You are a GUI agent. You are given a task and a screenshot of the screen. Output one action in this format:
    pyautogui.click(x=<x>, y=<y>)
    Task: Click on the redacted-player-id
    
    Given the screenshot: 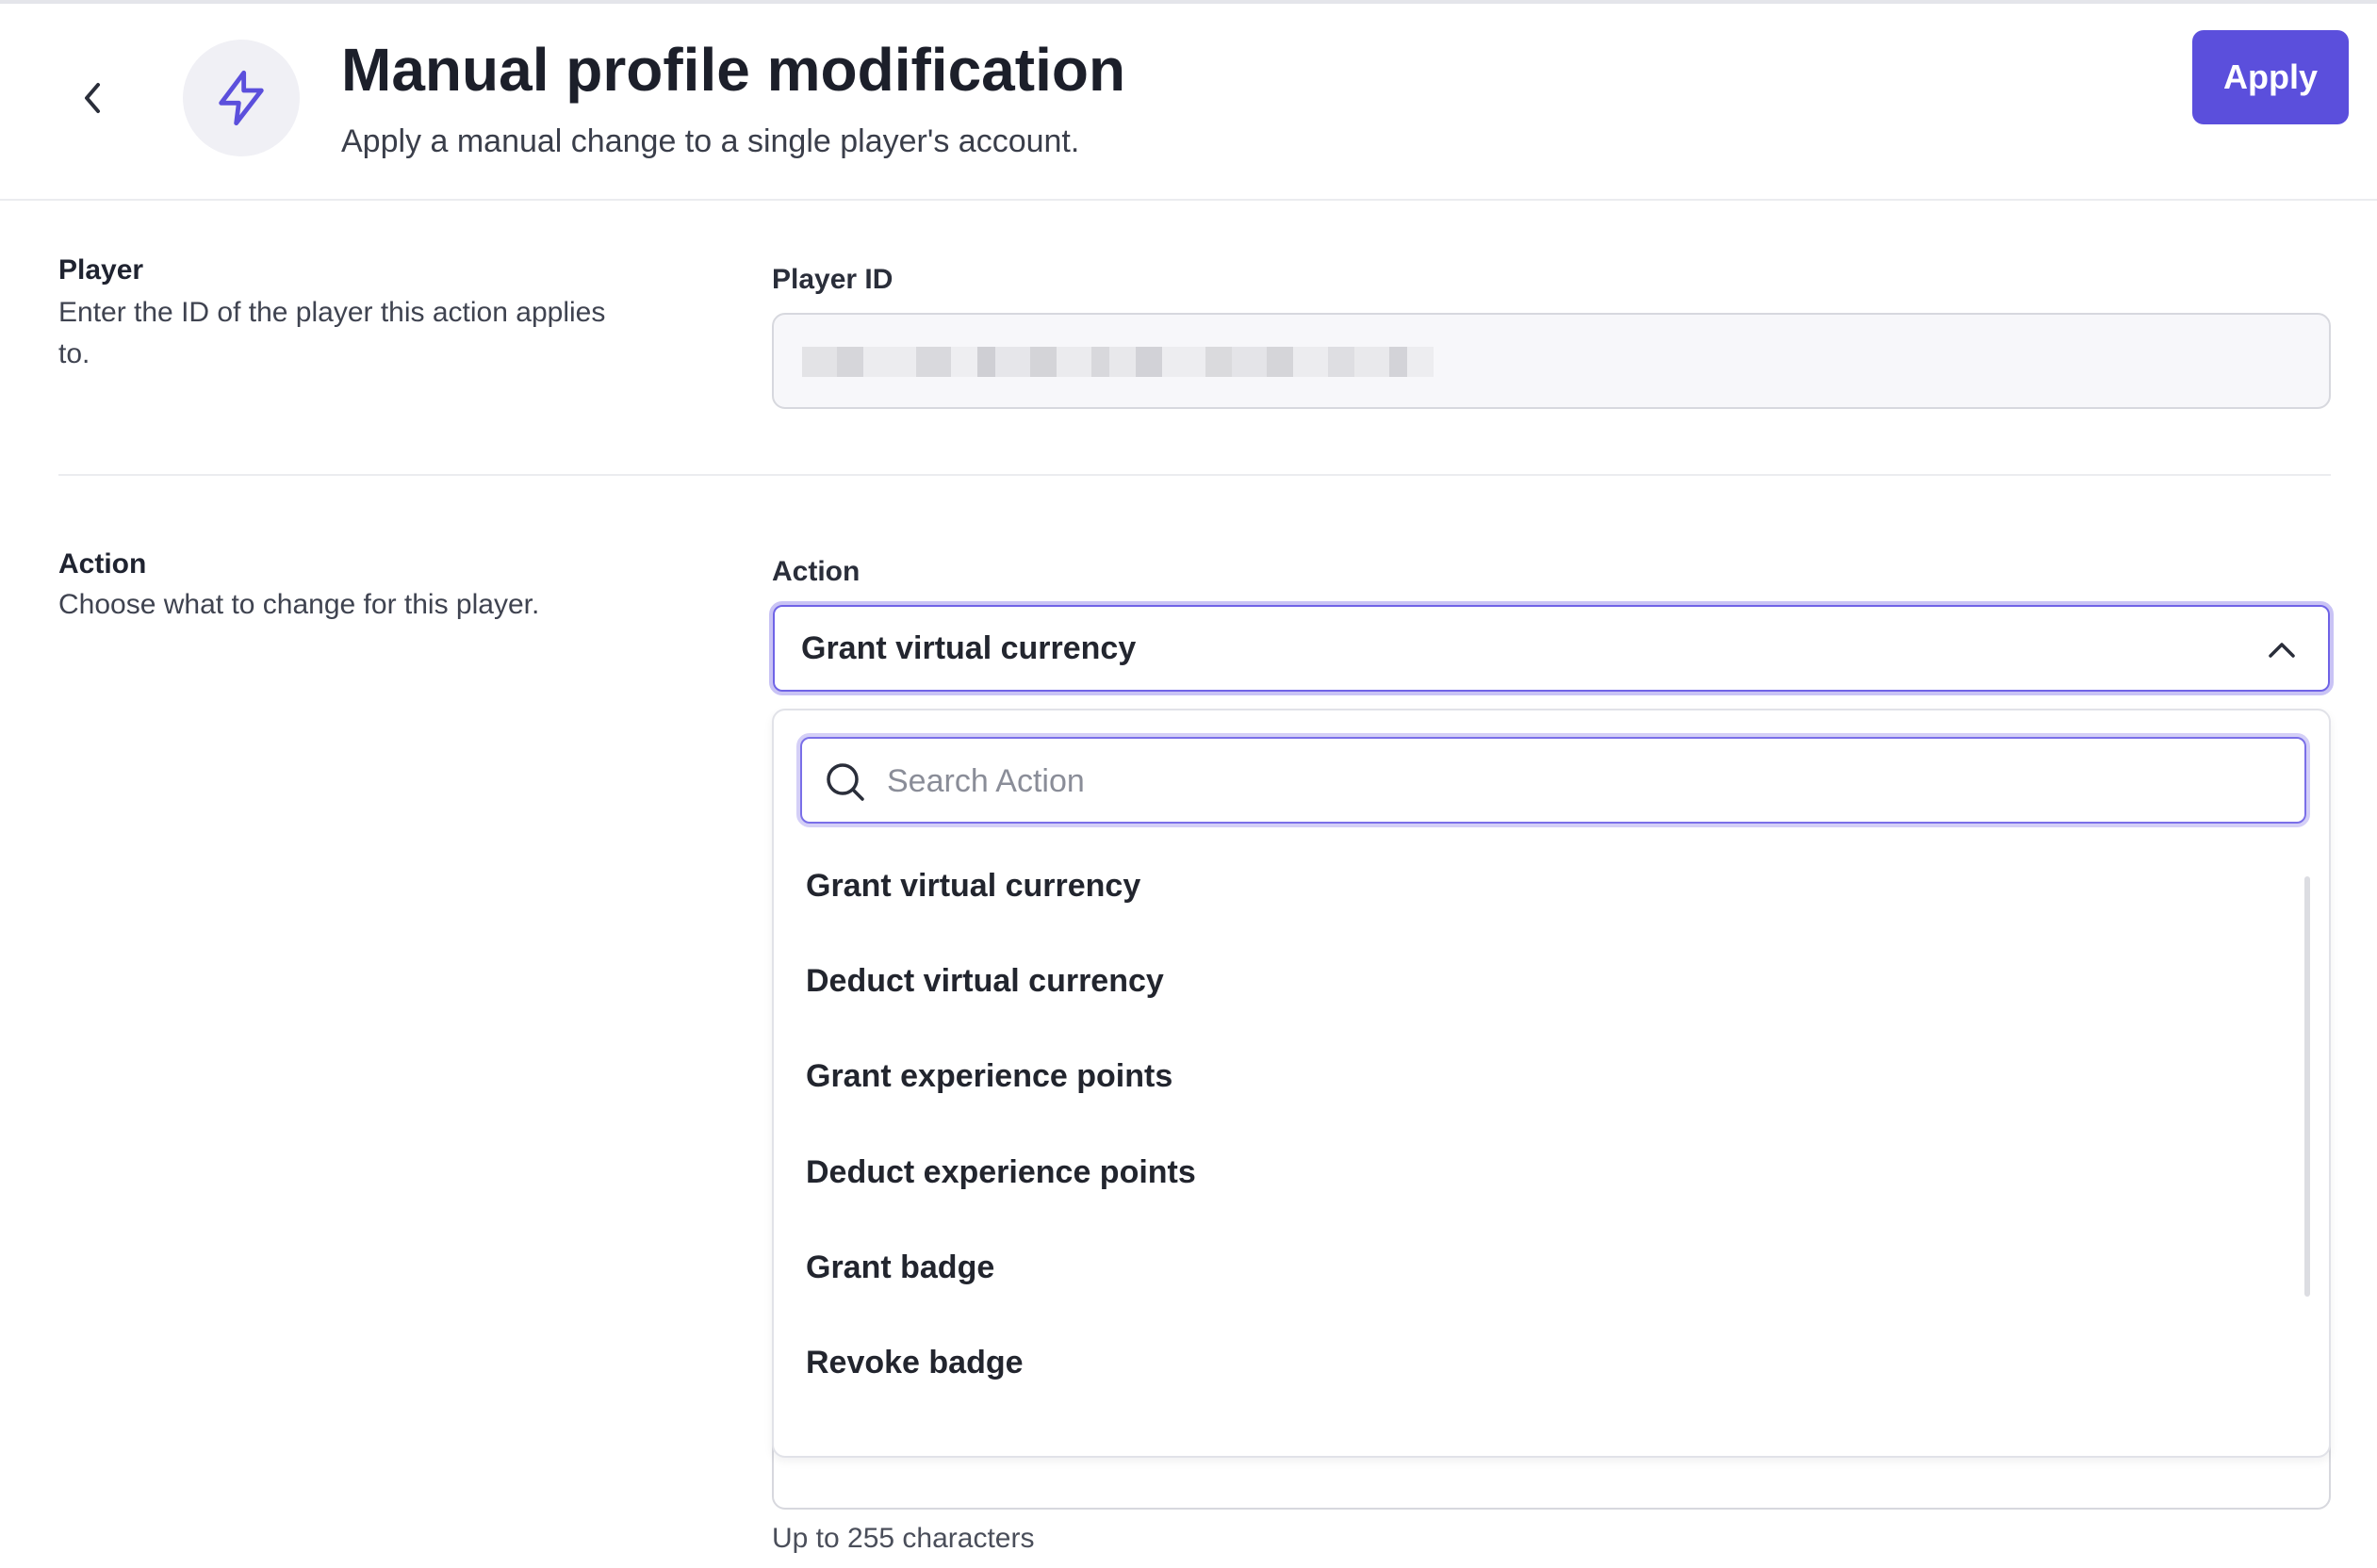 What is the action you would take?
    pyautogui.click(x=1118, y=362)
    